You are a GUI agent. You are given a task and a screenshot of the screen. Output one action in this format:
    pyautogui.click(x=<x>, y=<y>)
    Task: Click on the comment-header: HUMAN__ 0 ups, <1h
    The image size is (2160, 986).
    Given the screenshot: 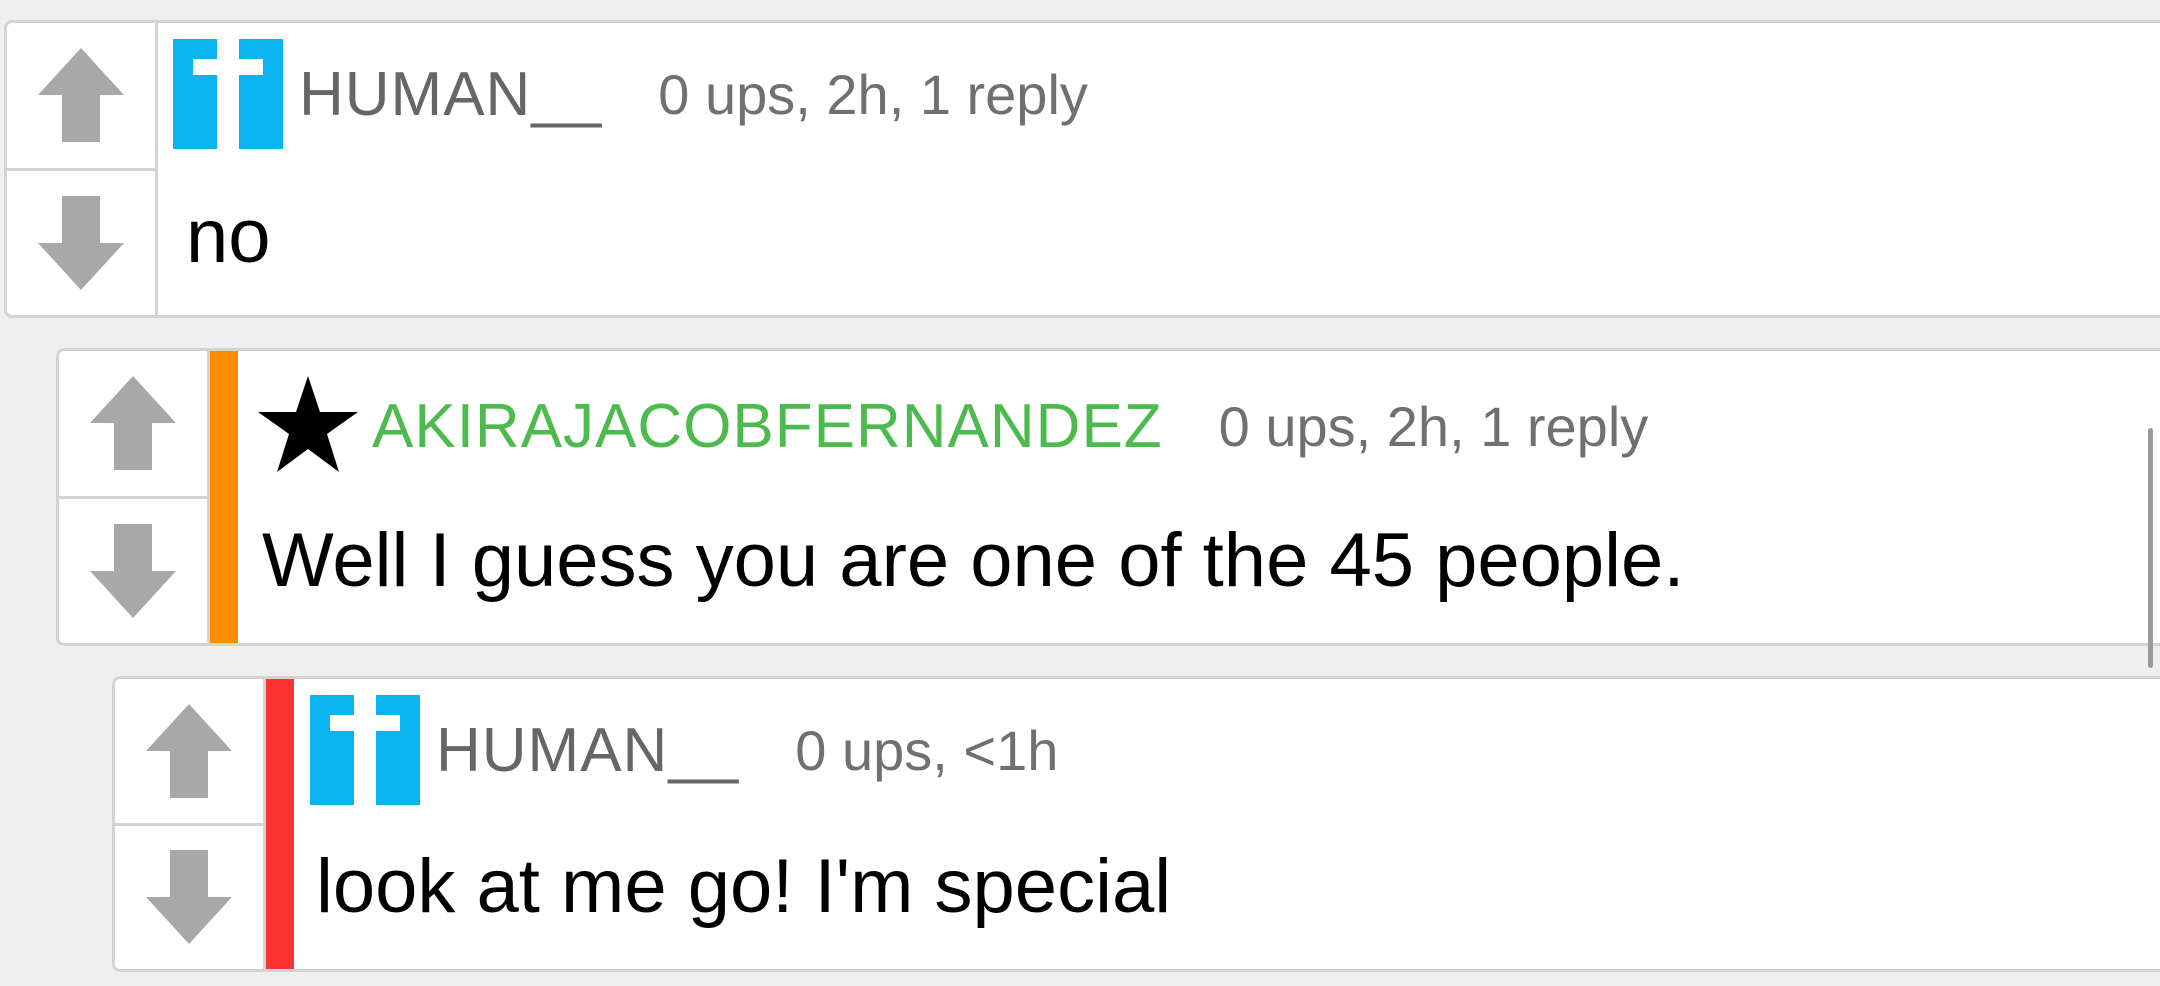 What is the action you would take?
    pyautogui.click(x=684, y=750)
    